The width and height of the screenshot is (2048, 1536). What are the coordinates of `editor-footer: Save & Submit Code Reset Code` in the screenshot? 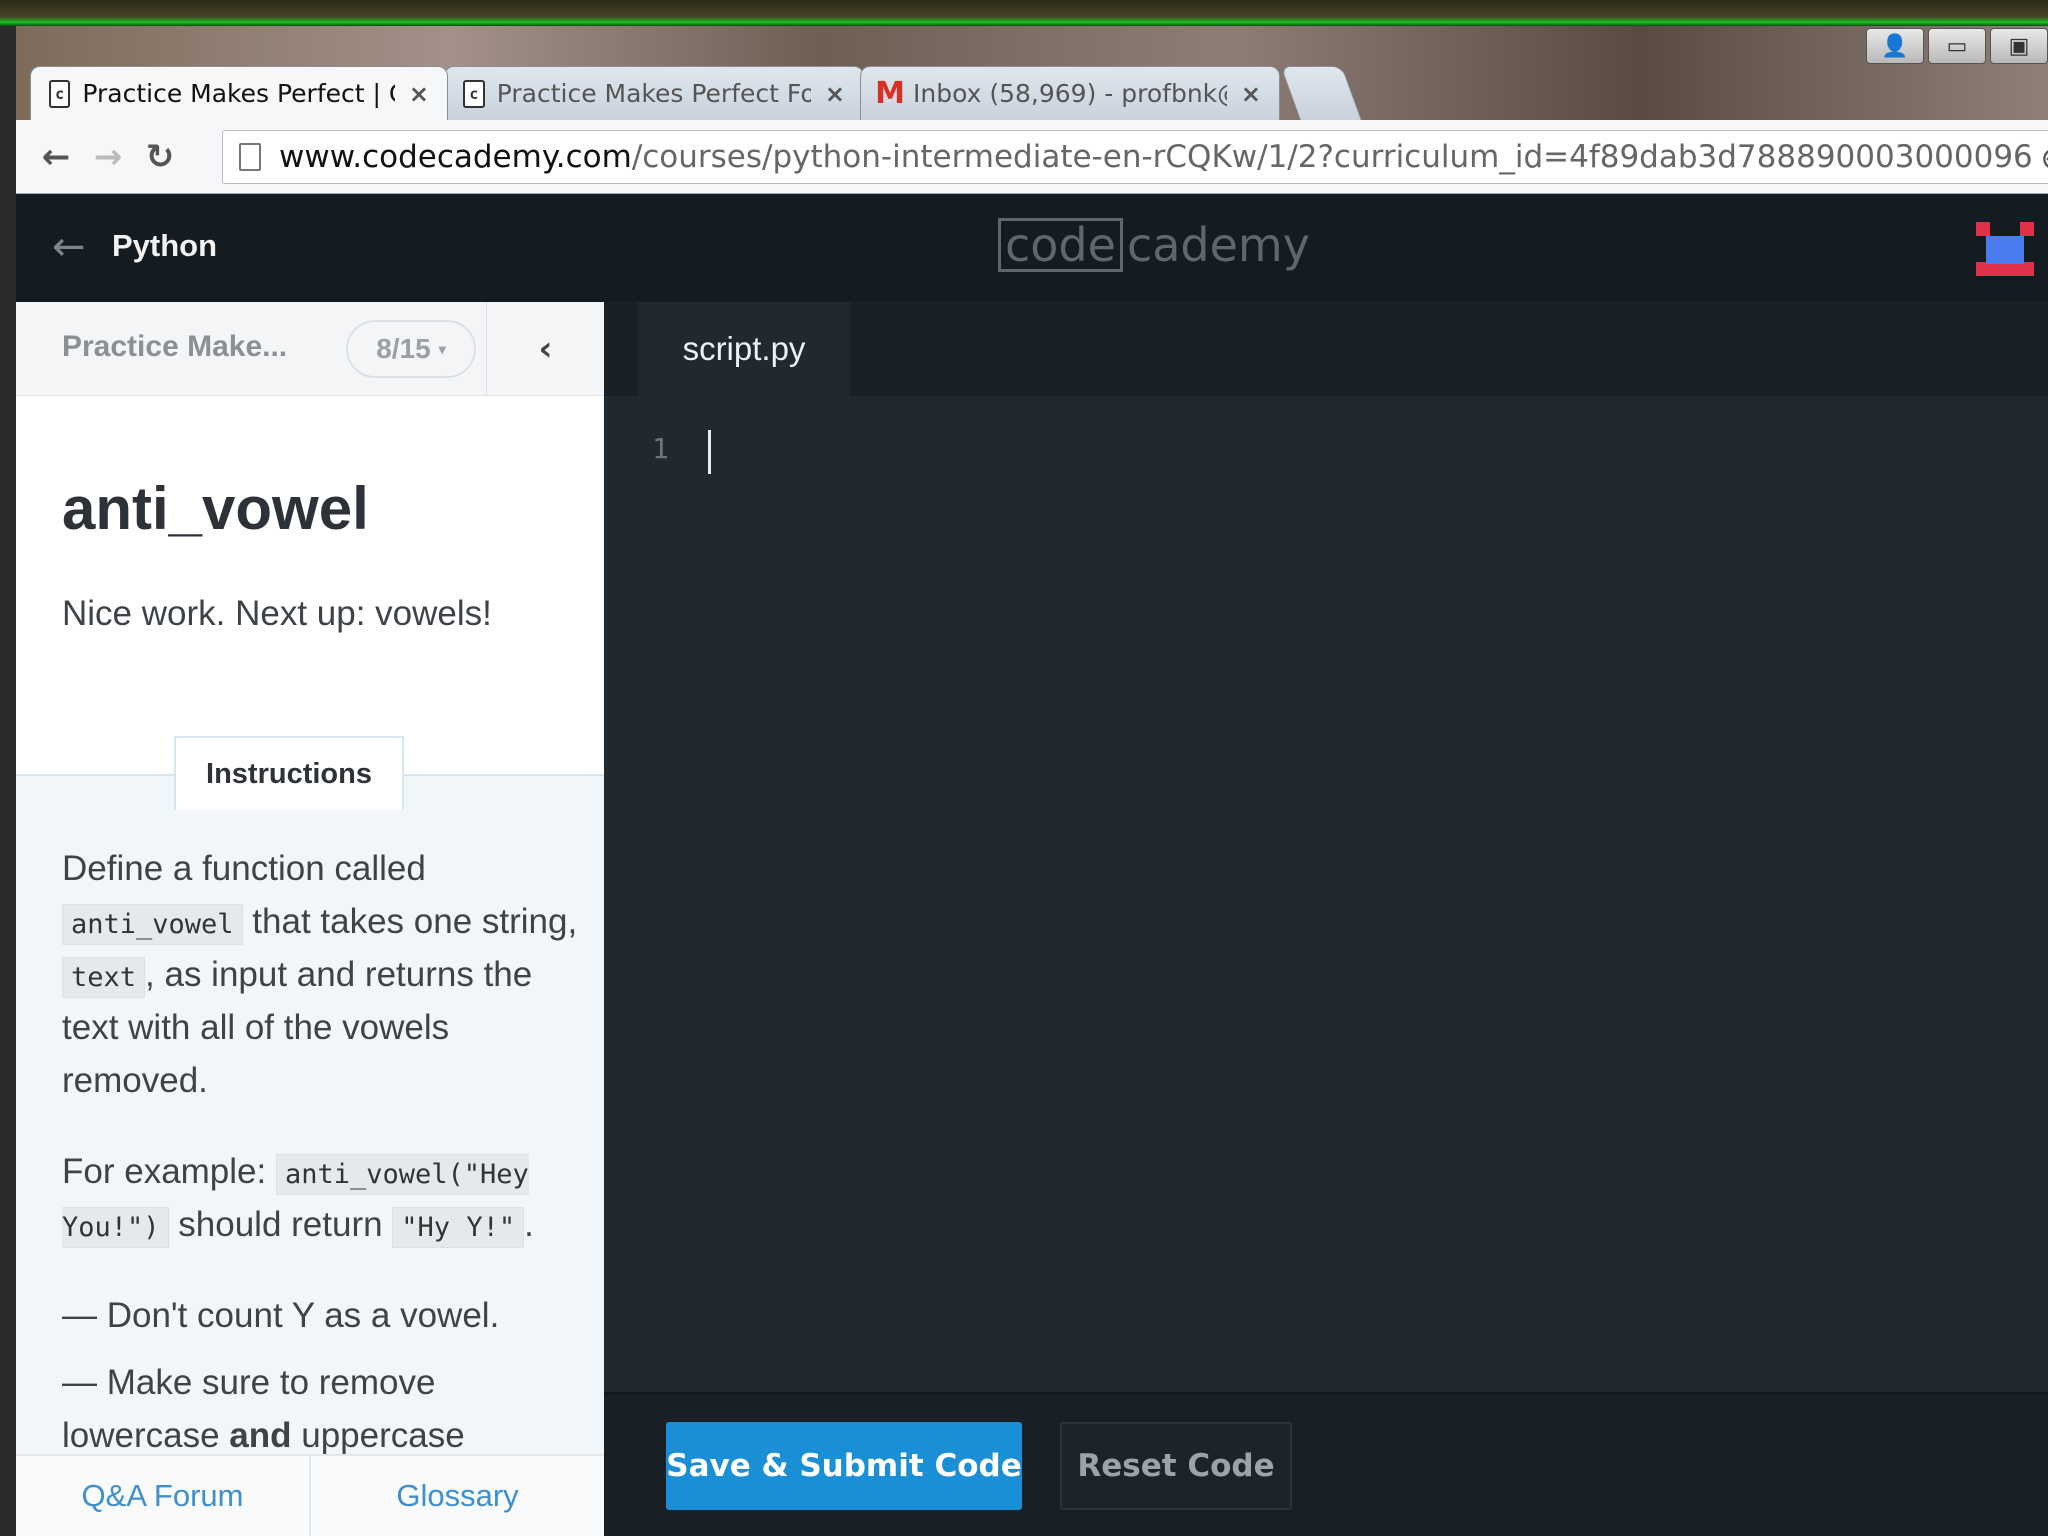 It's located at (1326, 1464).